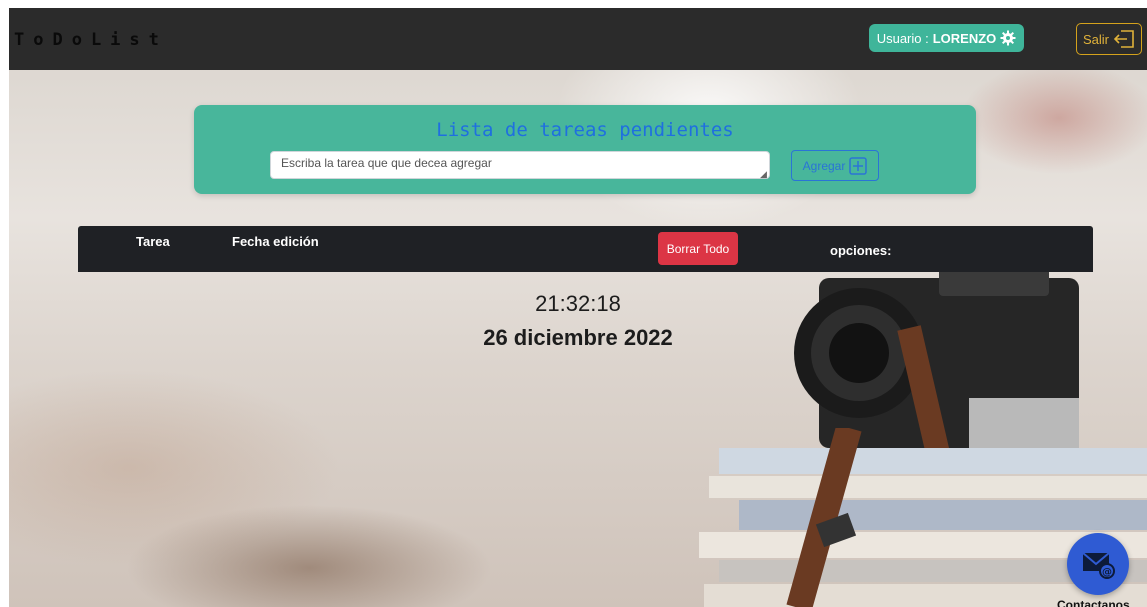 The image size is (1147, 607). Describe the element at coordinates (964, 38) in the screenshot. I see `user-name-label: LORENZO` at that location.